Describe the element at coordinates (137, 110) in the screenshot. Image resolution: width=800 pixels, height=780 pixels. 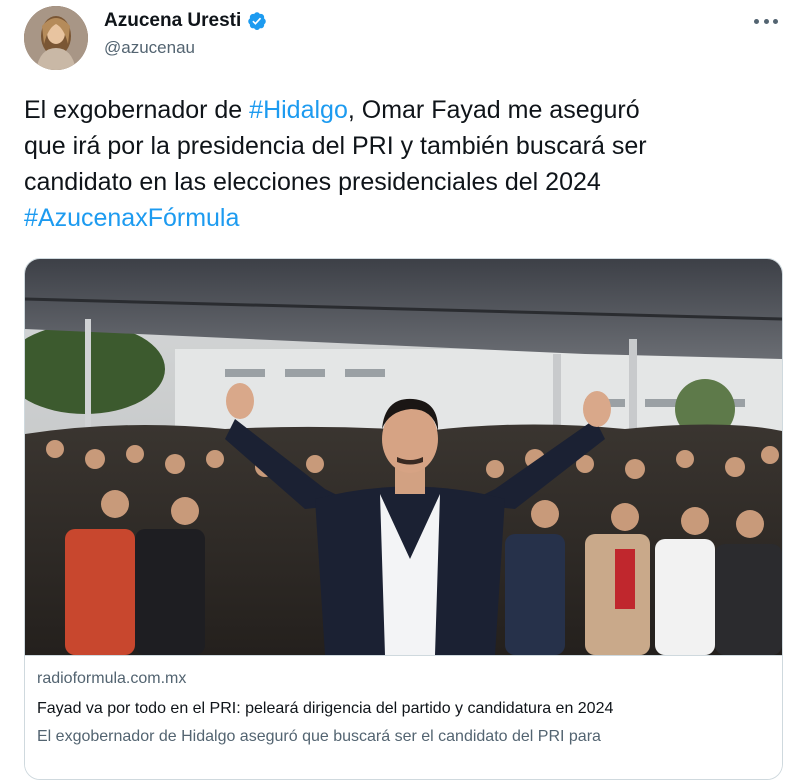
I see `tweet-text-part: El exgobernador de` at that location.